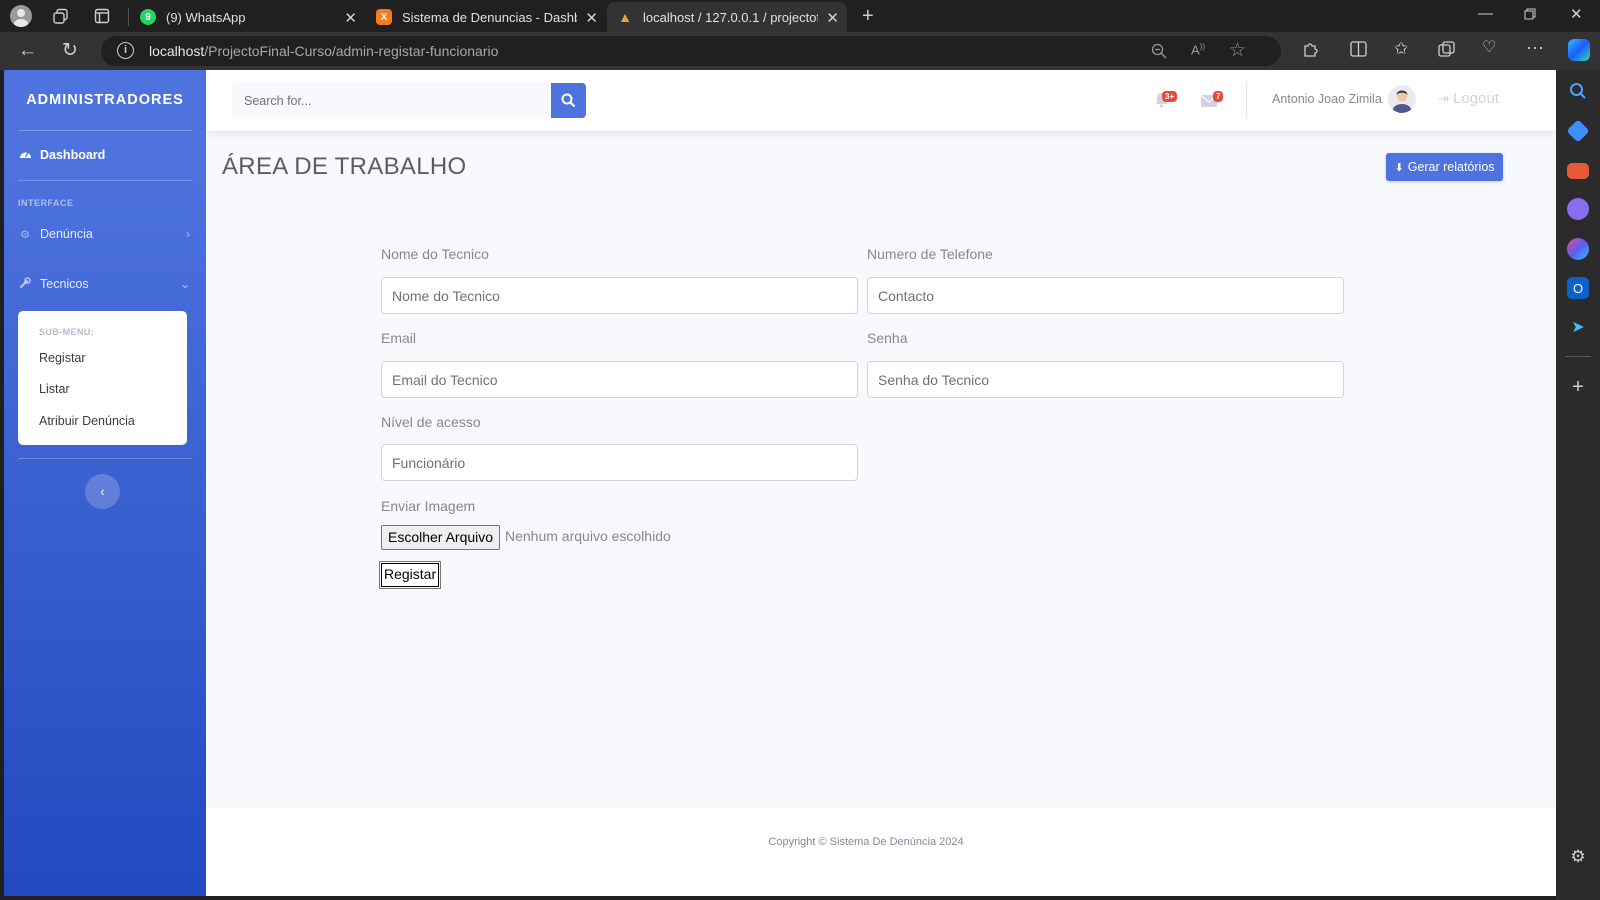  Describe the element at coordinates (1485, 13) in the screenshot. I see `minimize-icon: —` at that location.